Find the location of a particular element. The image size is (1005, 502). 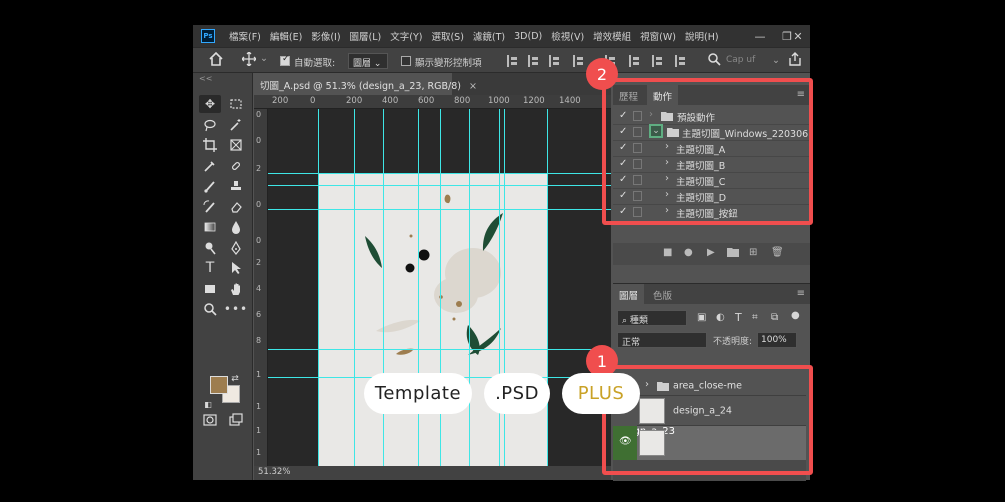

history-brush-icon is located at coordinates (210, 207).